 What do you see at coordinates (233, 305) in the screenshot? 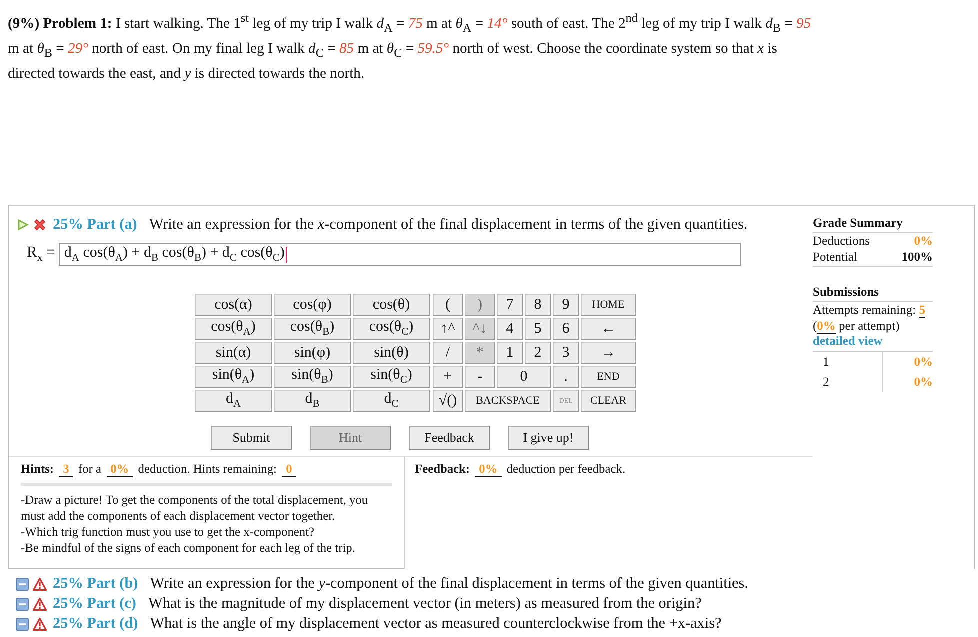
I see `function-key: cos(α)` at bounding box center [233, 305].